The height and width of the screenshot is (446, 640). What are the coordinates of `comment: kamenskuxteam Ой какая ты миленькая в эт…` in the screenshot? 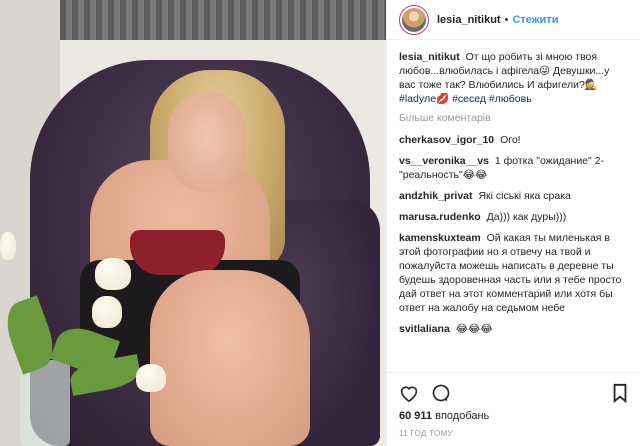 It's located at (513, 273).